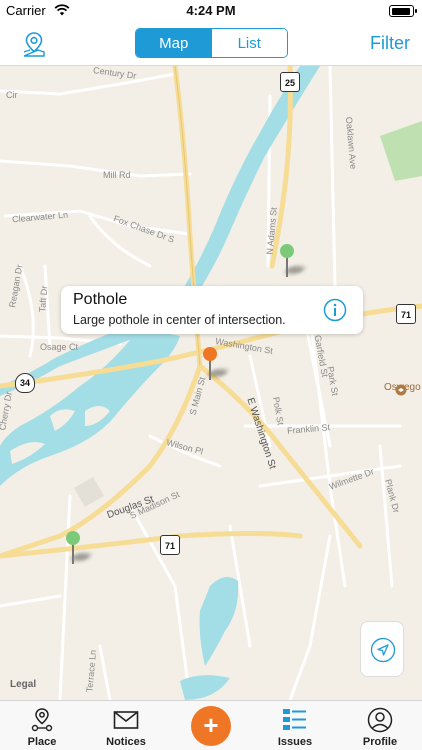  What do you see at coordinates (23, 684) in the screenshot?
I see `legal-link: Legal` at bounding box center [23, 684].